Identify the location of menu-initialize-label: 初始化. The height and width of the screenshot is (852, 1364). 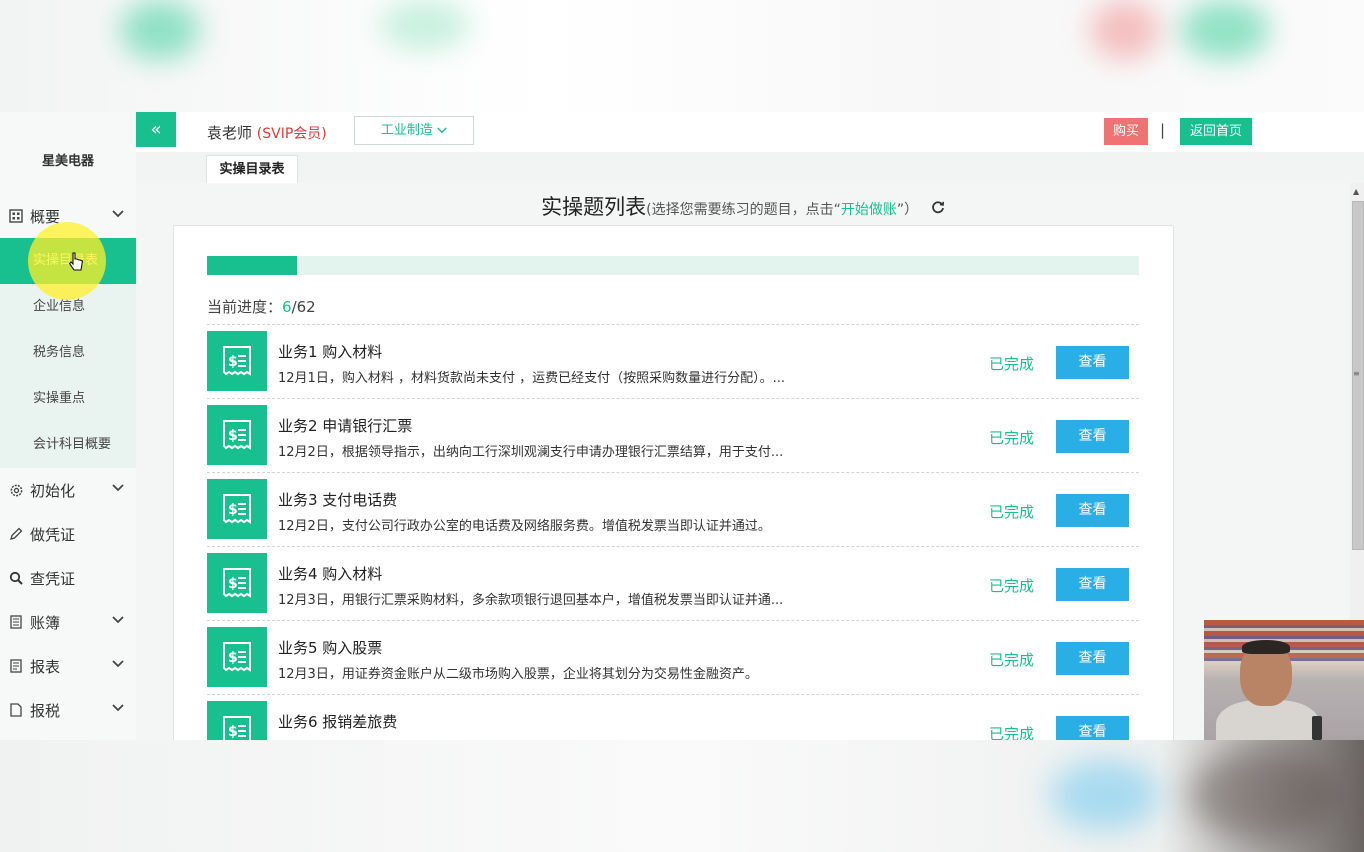
(53, 490).